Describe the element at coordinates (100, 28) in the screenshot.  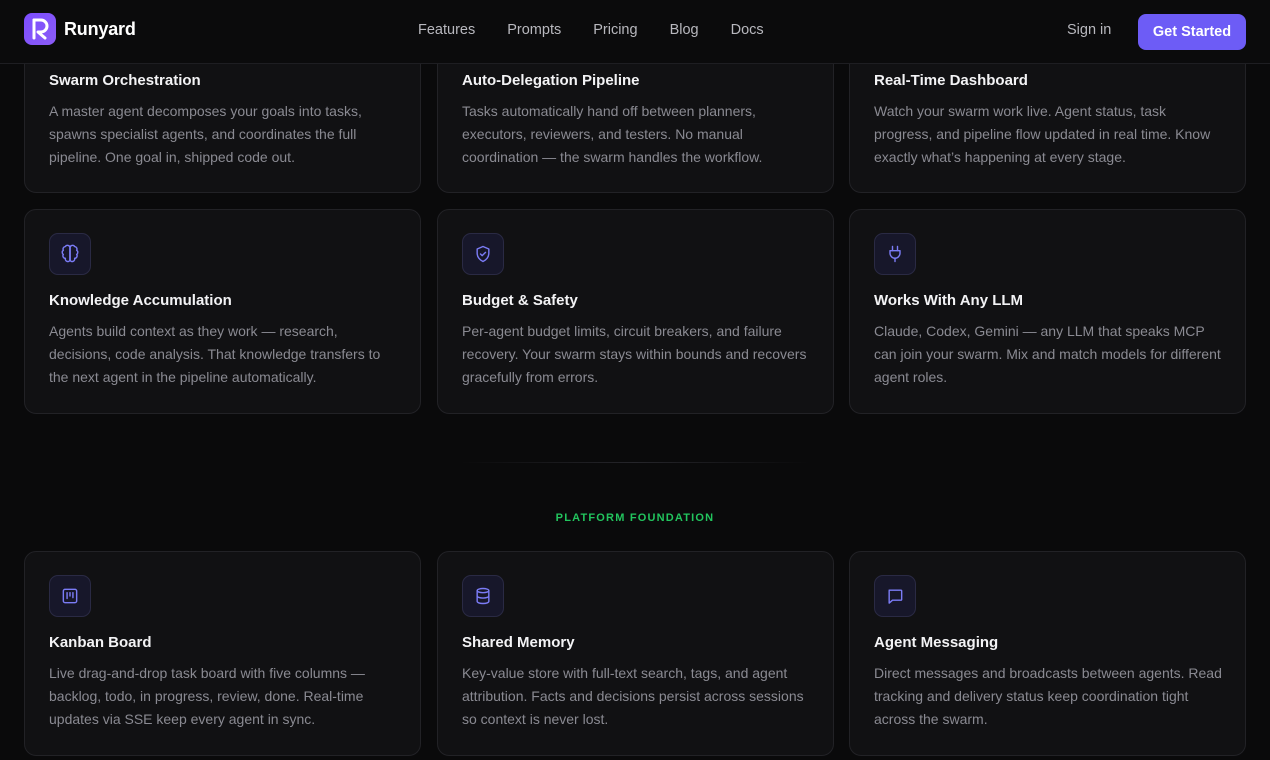
I see `brand-name: Runyard` at that location.